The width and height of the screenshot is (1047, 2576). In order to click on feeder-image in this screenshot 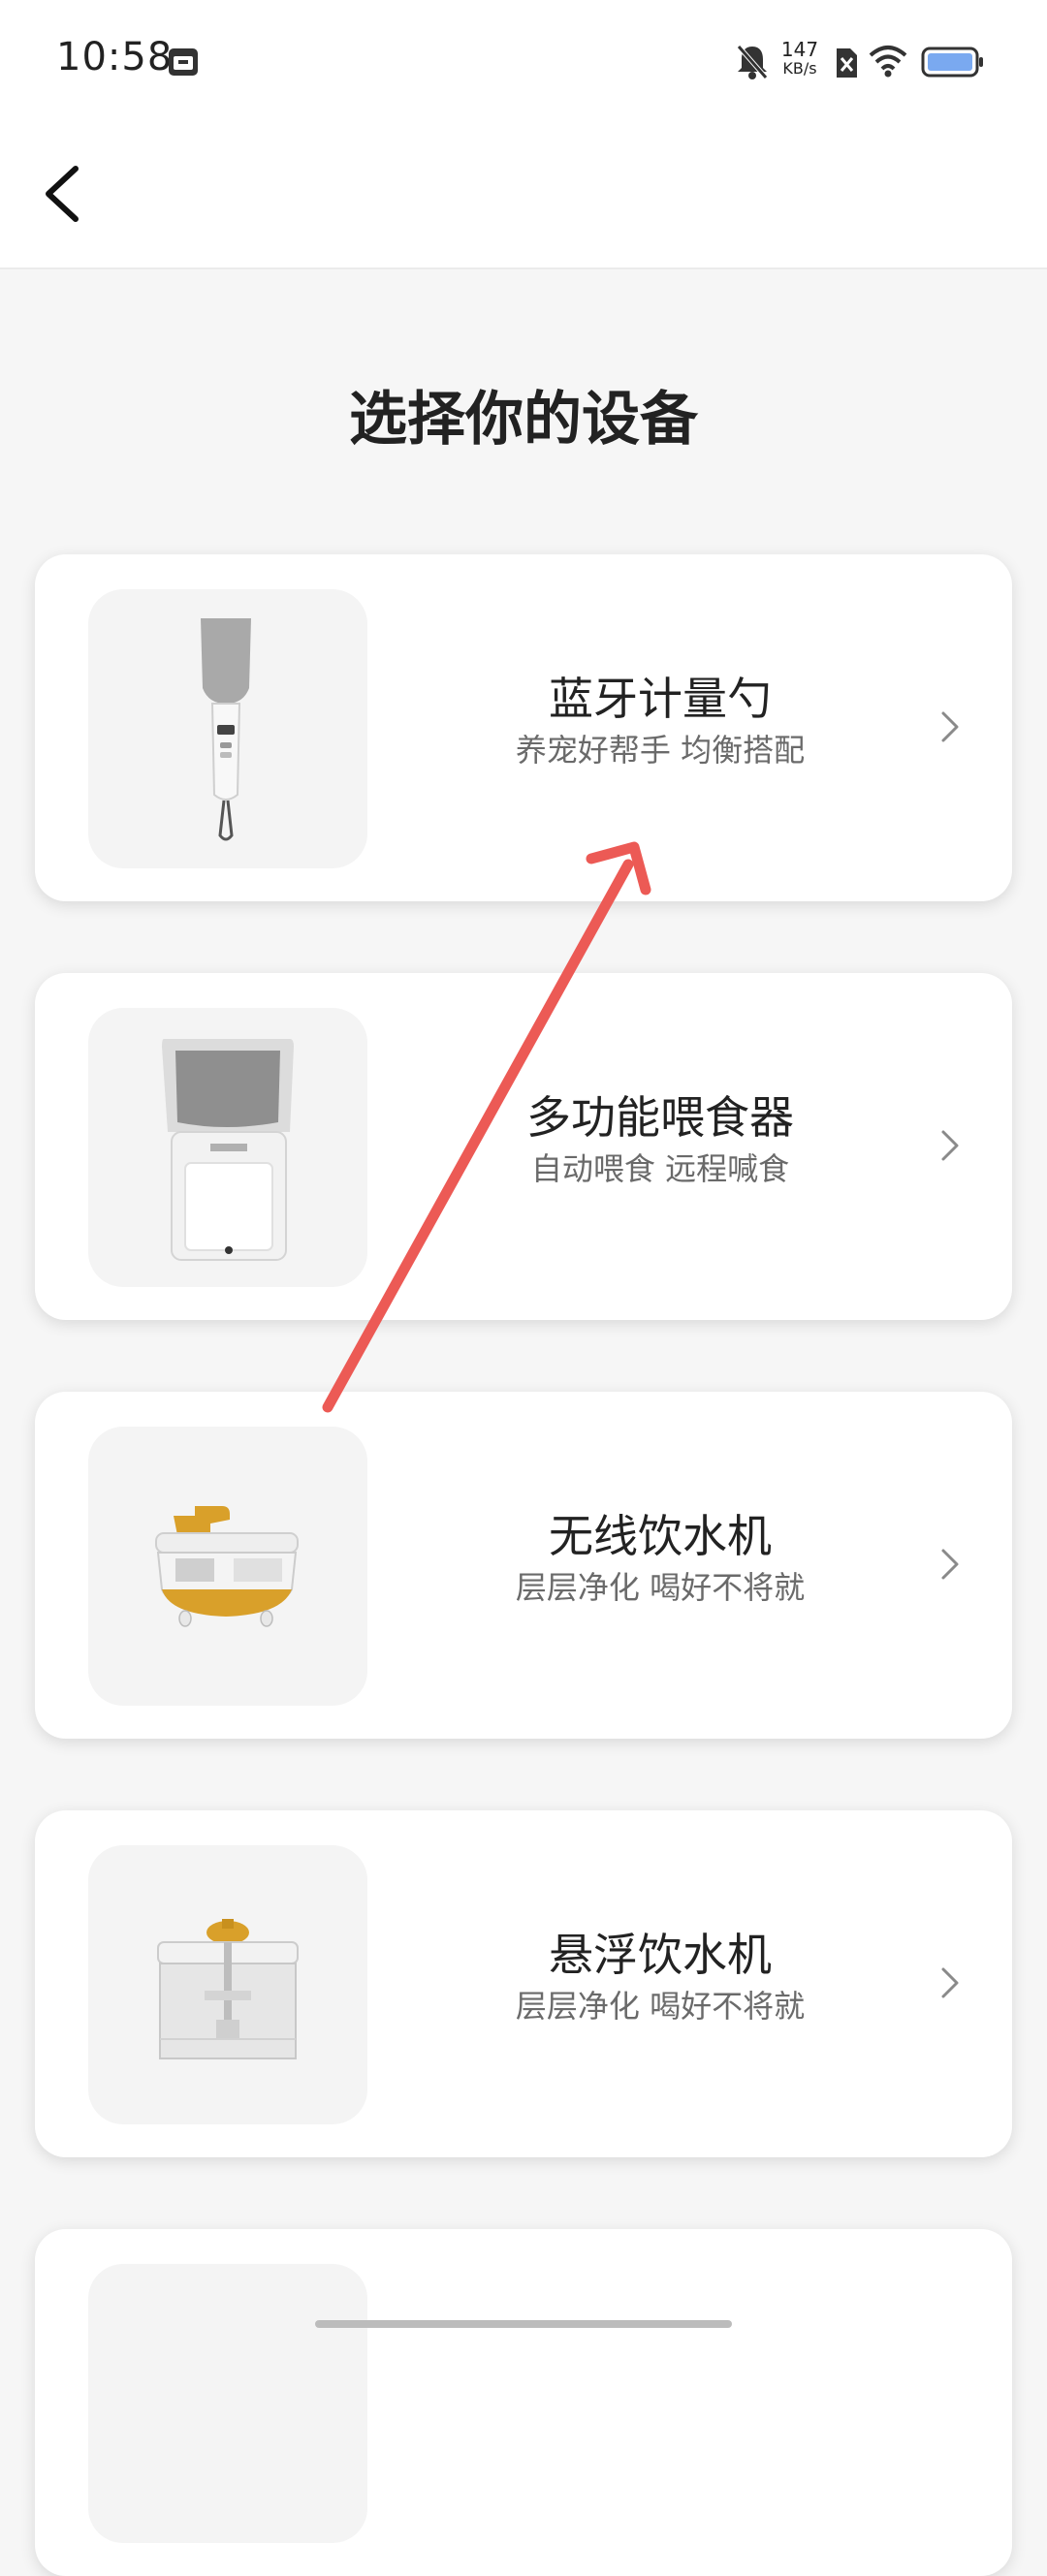, I will do `click(227, 1147)`.